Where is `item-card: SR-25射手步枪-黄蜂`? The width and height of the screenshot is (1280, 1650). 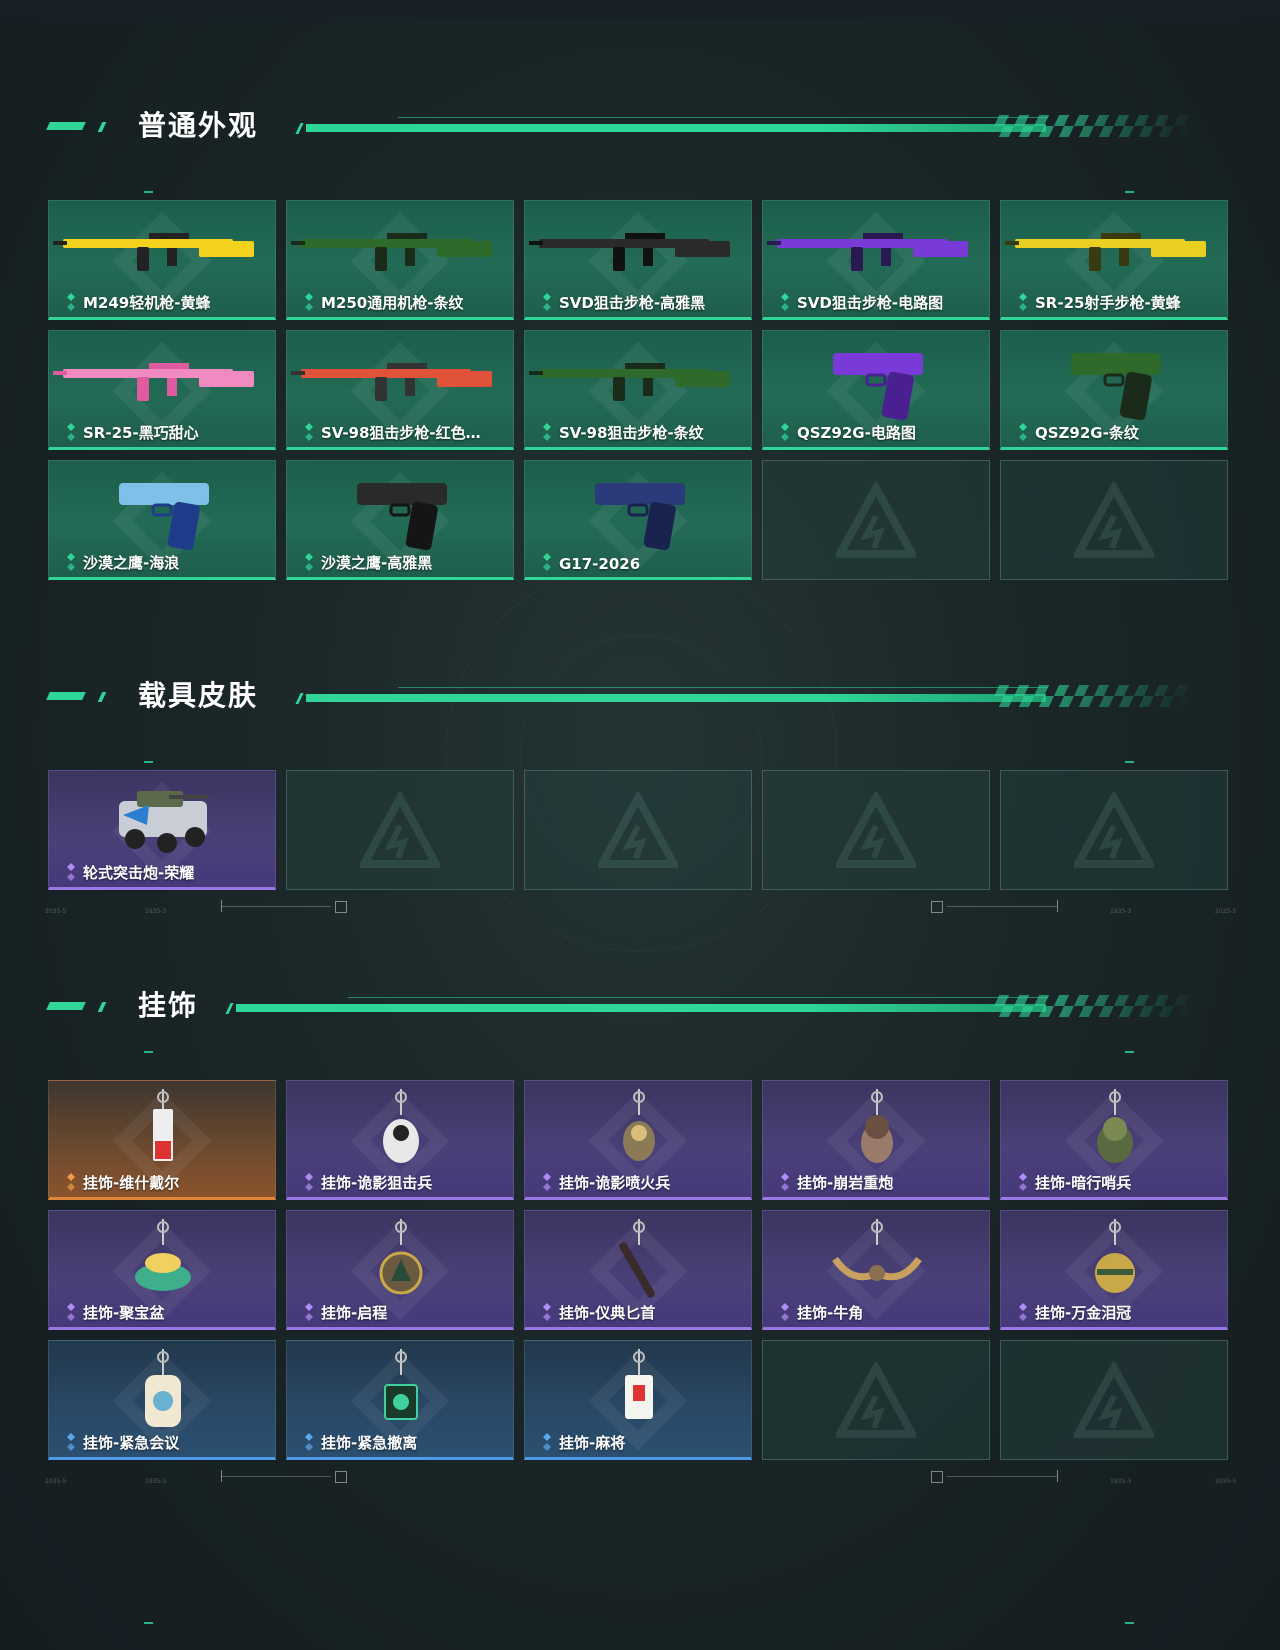
item-card: SR-25射手步枪-黄蜂 is located at coordinates (1114, 260).